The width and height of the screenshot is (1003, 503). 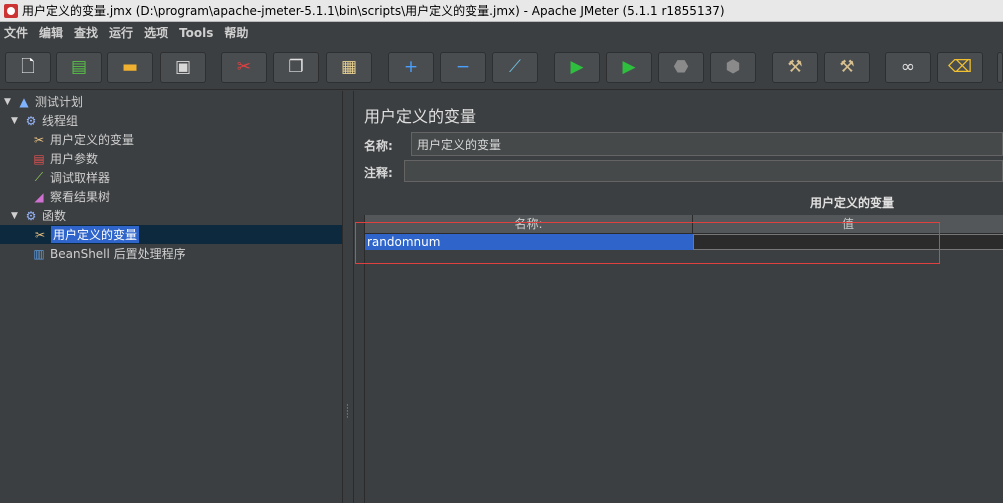 What do you see at coordinates (38, 215) in the screenshot?
I see `tree-item: ▼ ⚙ 函数` at bounding box center [38, 215].